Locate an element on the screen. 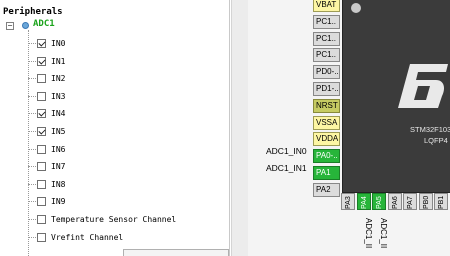 The height and width of the screenshot is (256, 450). channel-label: IN2 is located at coordinates (58, 79).